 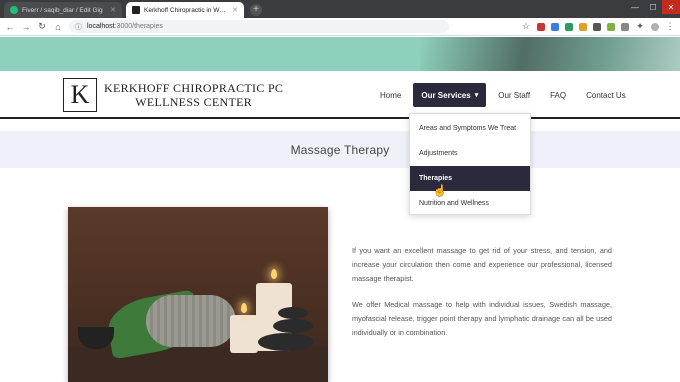 I want to click on fiverr-favicon-icon, so click(x=14, y=10).